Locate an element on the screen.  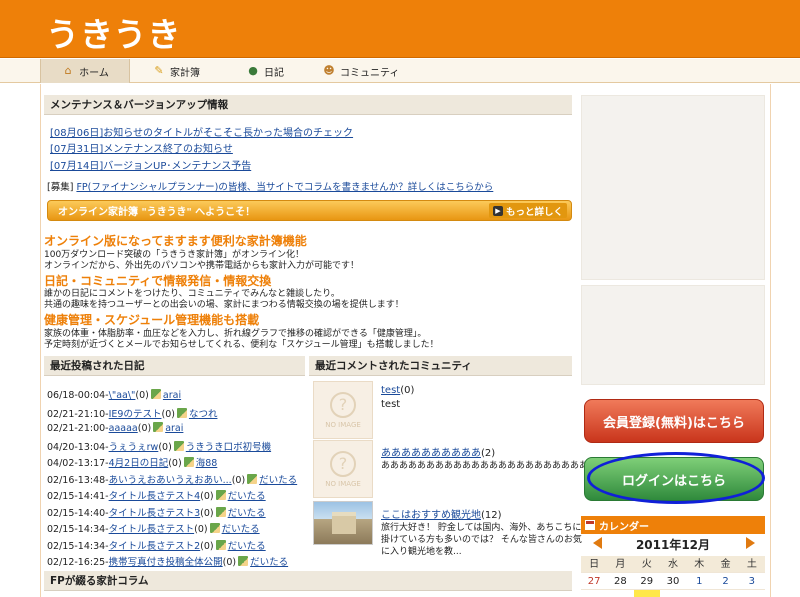
calendar-dow: 月 is located at coordinates (620, 564).